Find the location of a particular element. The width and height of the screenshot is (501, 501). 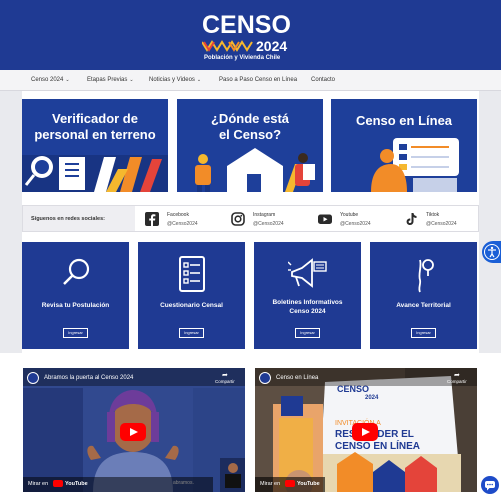

chat-bubble-icon is located at coordinates (490, 486).